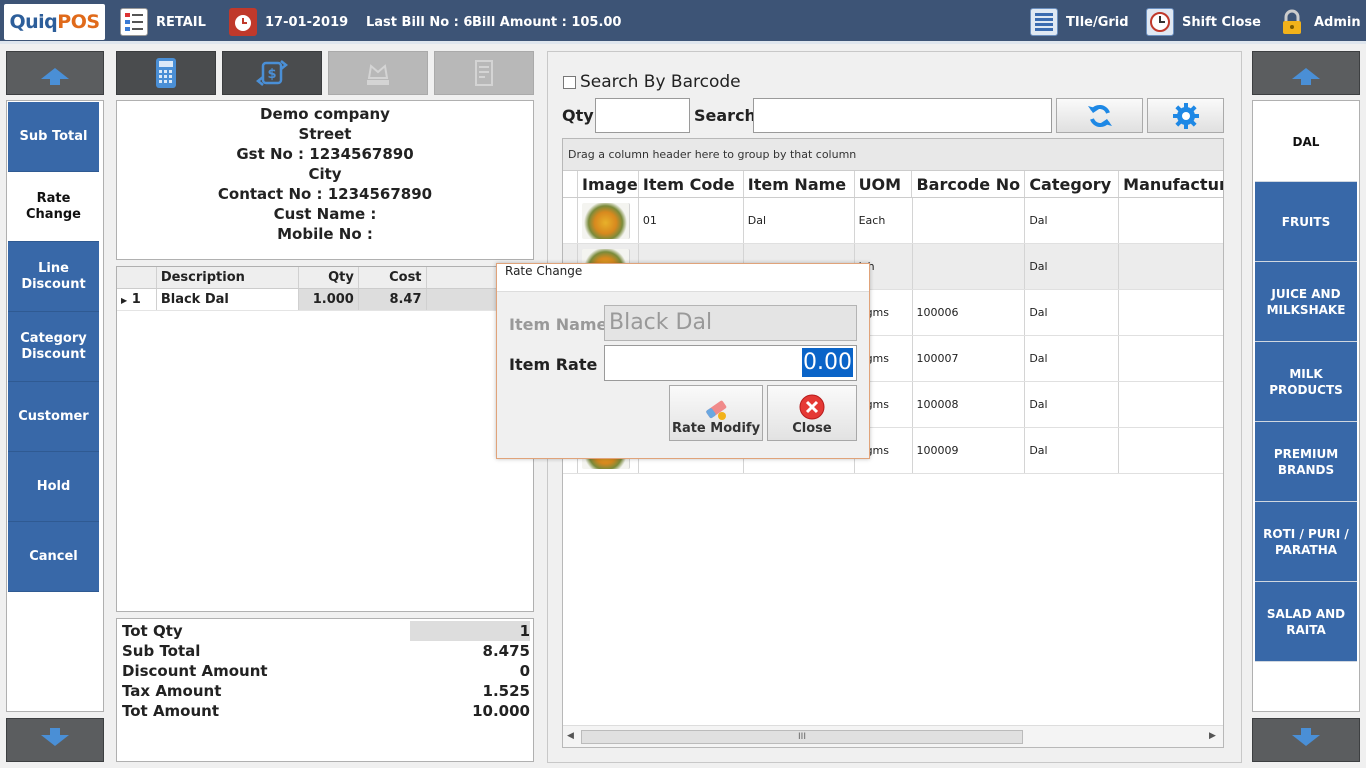 The height and width of the screenshot is (768, 1366). What do you see at coordinates (558, 324) in the screenshot?
I see `item-name-label: Item Name` at bounding box center [558, 324].